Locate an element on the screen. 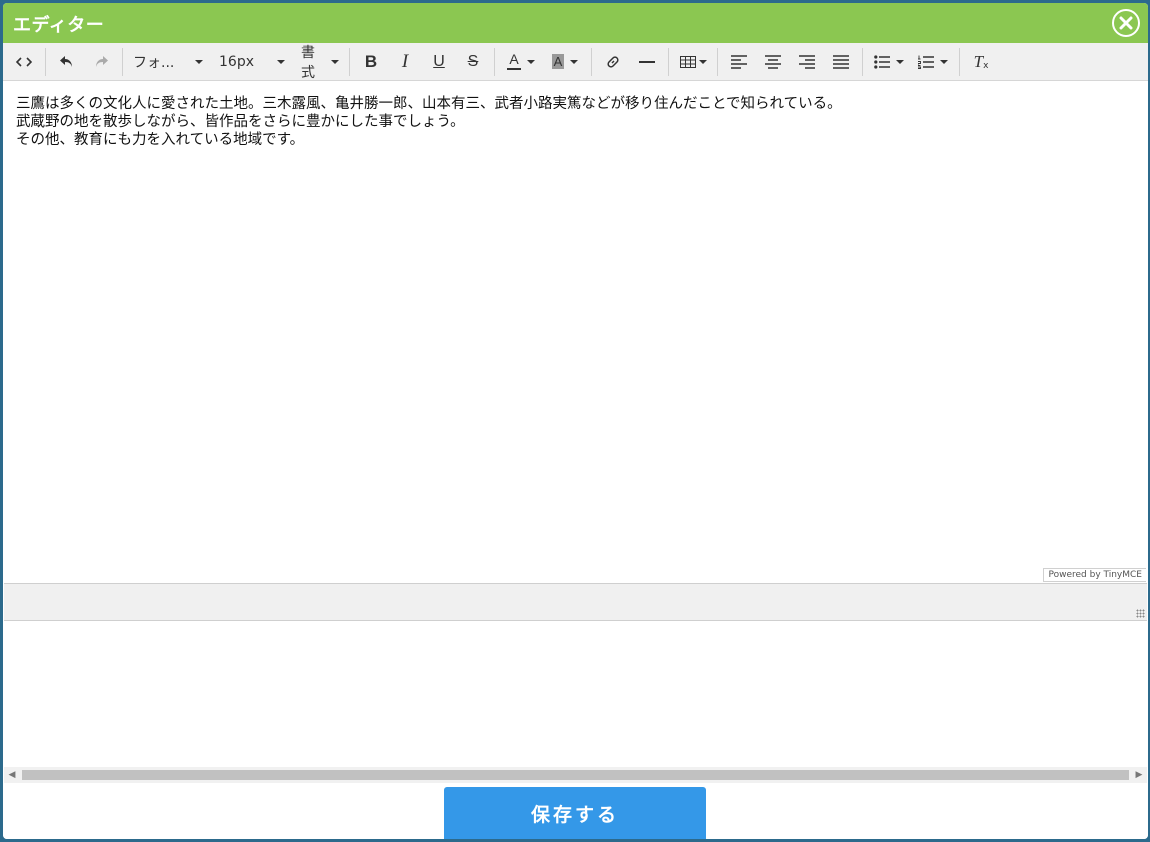  scrollbar-thumb is located at coordinates (575, 775).